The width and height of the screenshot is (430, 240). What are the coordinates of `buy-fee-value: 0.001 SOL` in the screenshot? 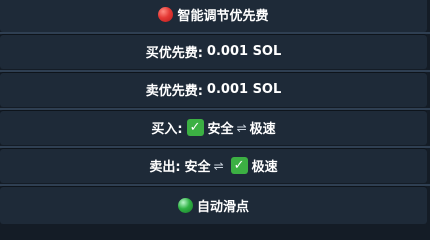 It's located at (244, 51).